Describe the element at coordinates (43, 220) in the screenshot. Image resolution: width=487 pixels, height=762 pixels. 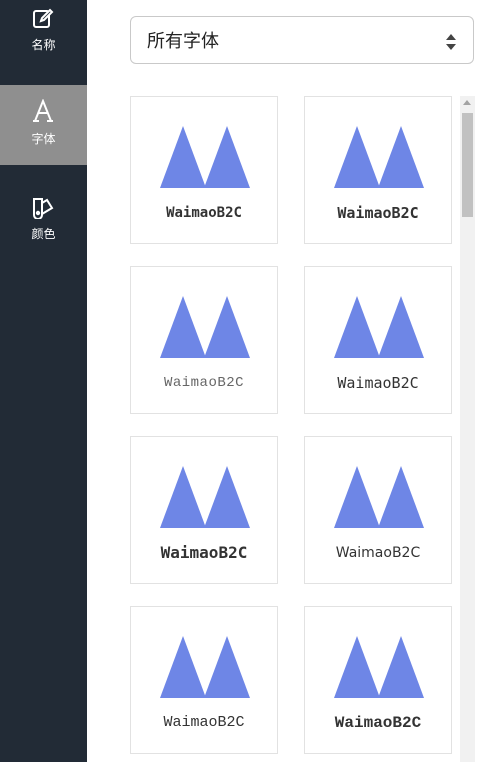
I see `nav-item-color: 颜色` at that location.